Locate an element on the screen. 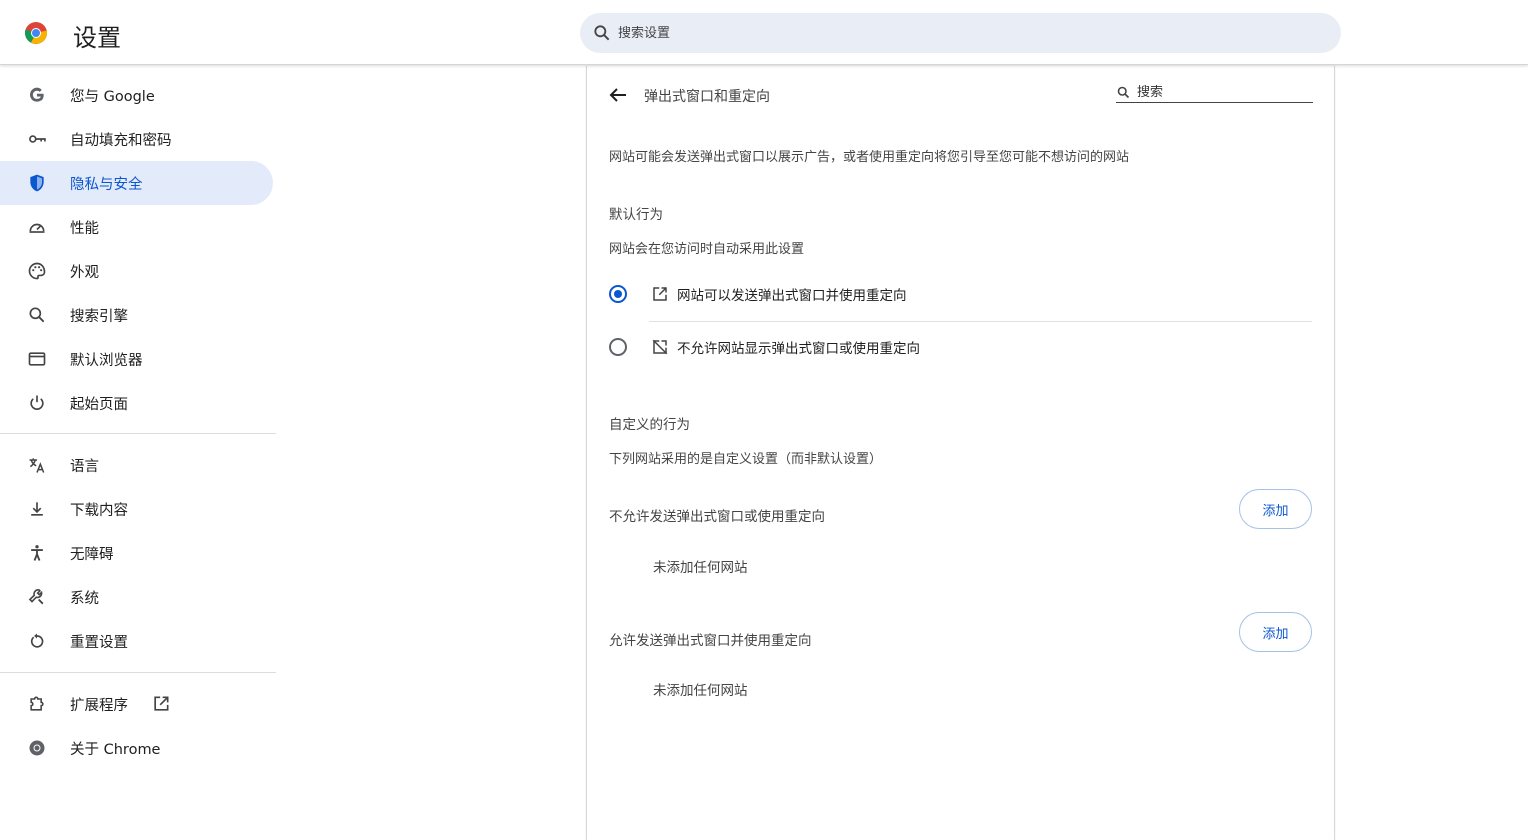 Image resolution: width=1528 pixels, height=840 pixels. settings-search-input is located at coordinates (958, 33).